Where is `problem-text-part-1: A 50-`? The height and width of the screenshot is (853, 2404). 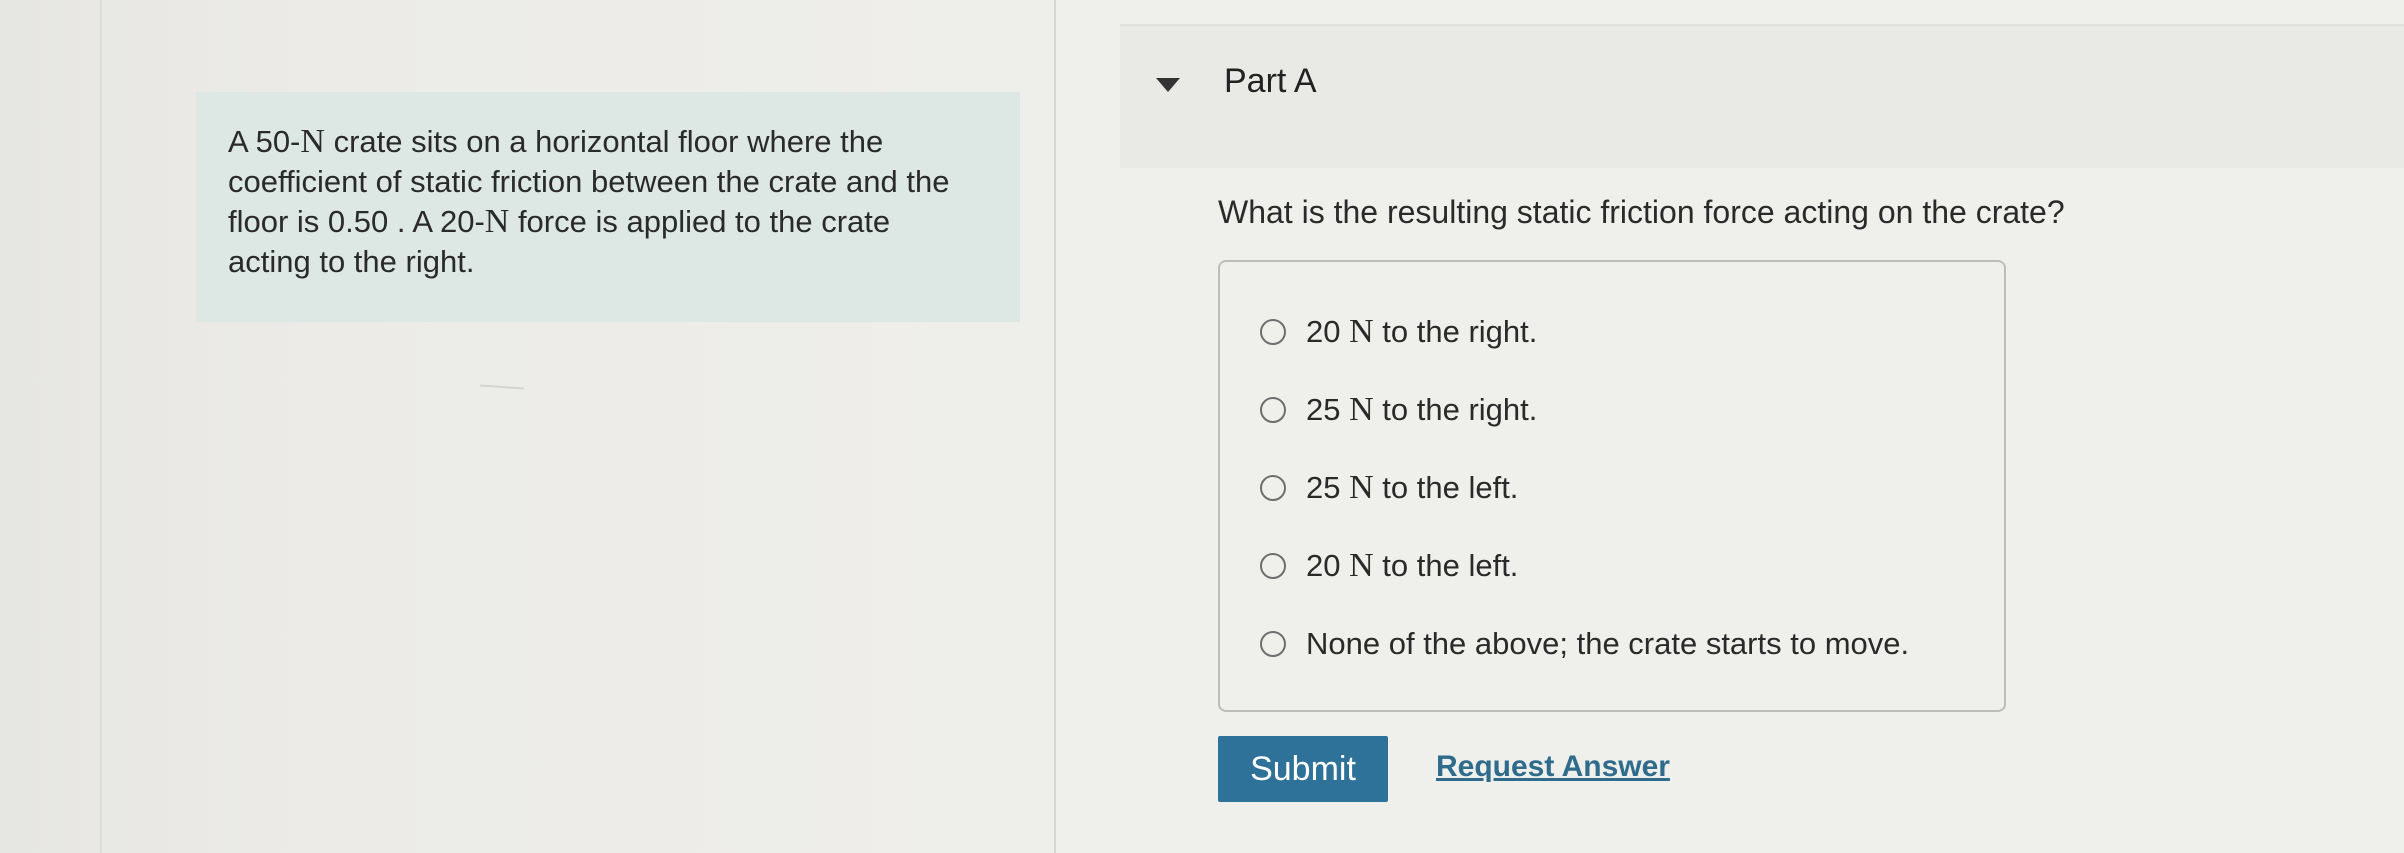 problem-text-part-1: A 50- is located at coordinates (264, 141).